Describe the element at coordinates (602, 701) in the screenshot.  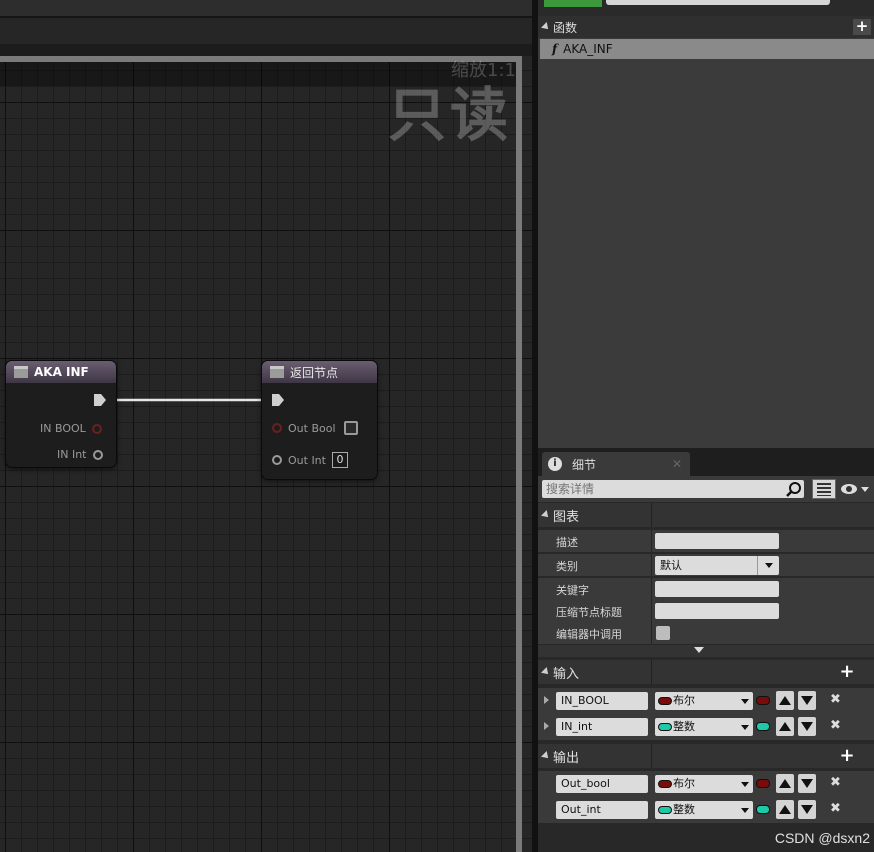
I see `param-name-input: IN_BOOL` at that location.